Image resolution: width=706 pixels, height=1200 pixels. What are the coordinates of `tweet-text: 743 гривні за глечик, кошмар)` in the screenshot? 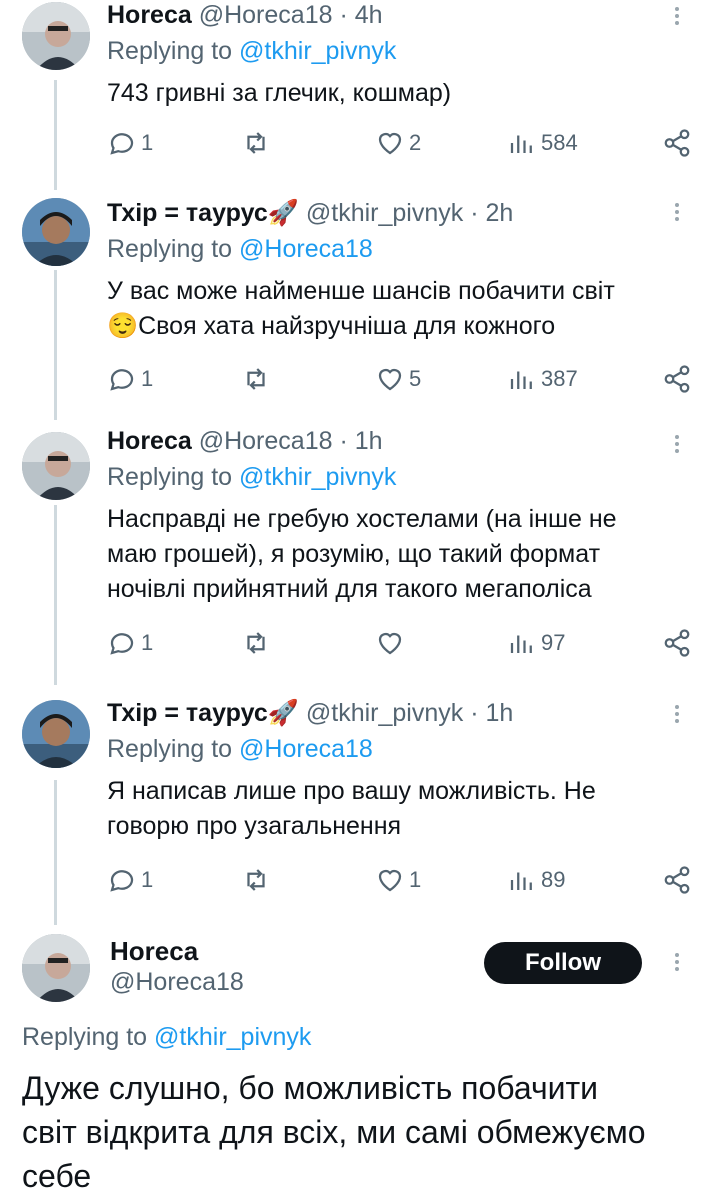 It's located at (386, 93).